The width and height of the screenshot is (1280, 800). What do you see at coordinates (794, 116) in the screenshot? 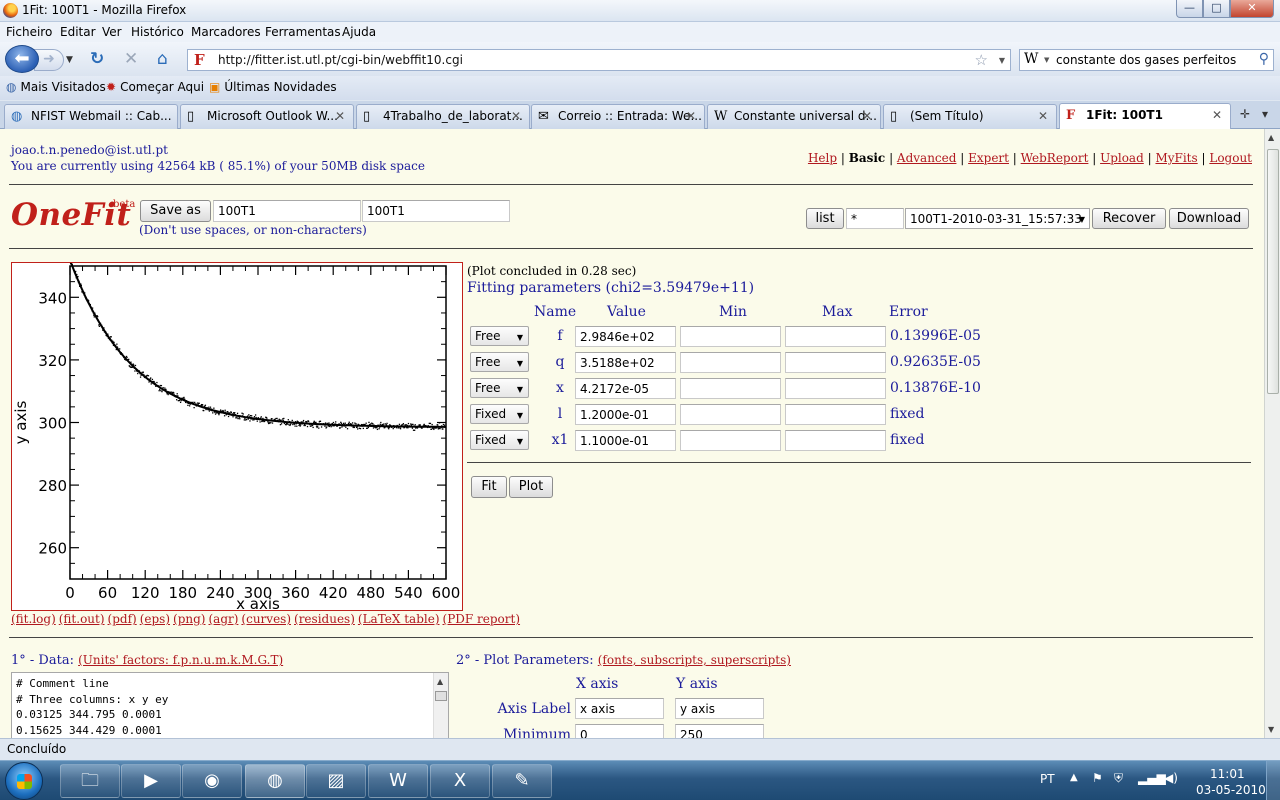
I see `tab-constante: W Constante universal d... ✕` at bounding box center [794, 116].